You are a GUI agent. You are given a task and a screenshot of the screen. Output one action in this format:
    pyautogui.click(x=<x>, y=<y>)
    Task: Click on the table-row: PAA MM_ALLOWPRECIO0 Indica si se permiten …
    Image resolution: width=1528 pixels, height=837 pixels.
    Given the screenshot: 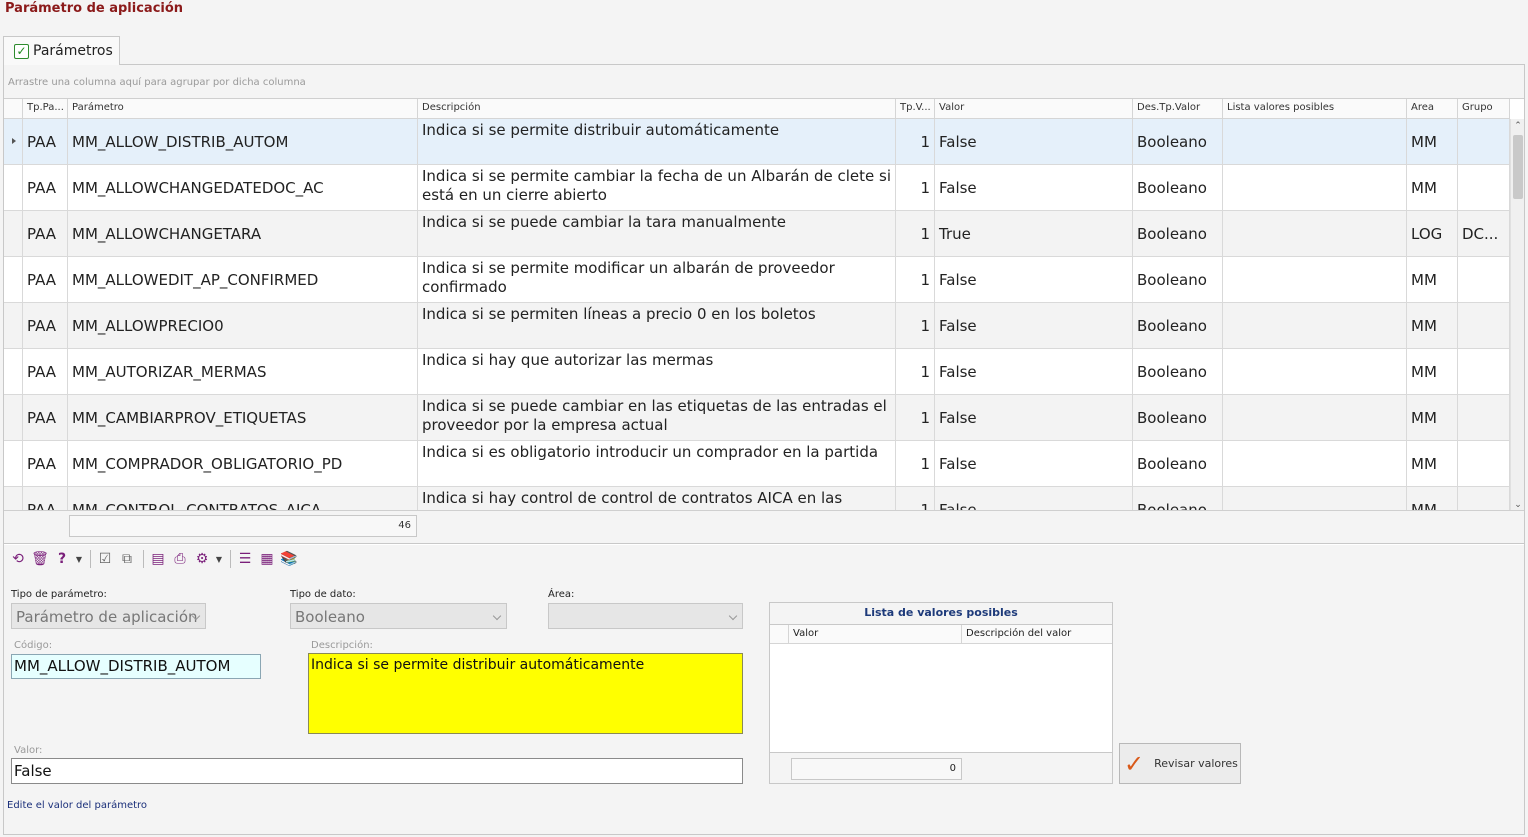 What is the action you would take?
    pyautogui.click(x=757, y=326)
    